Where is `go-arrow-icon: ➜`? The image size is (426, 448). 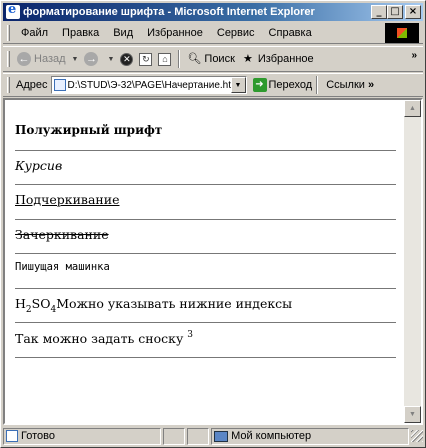
go-arrow-icon: ➜ is located at coordinates (259, 85).